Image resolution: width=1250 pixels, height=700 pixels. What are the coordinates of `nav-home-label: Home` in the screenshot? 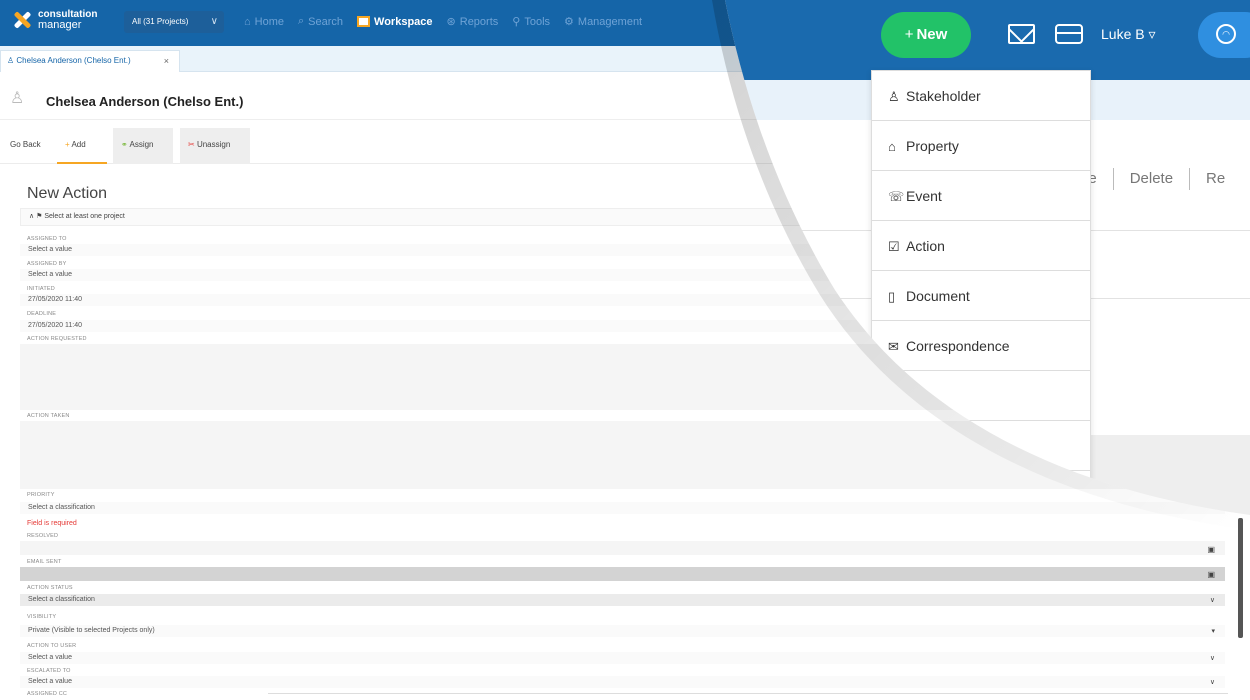 It's located at (269, 21).